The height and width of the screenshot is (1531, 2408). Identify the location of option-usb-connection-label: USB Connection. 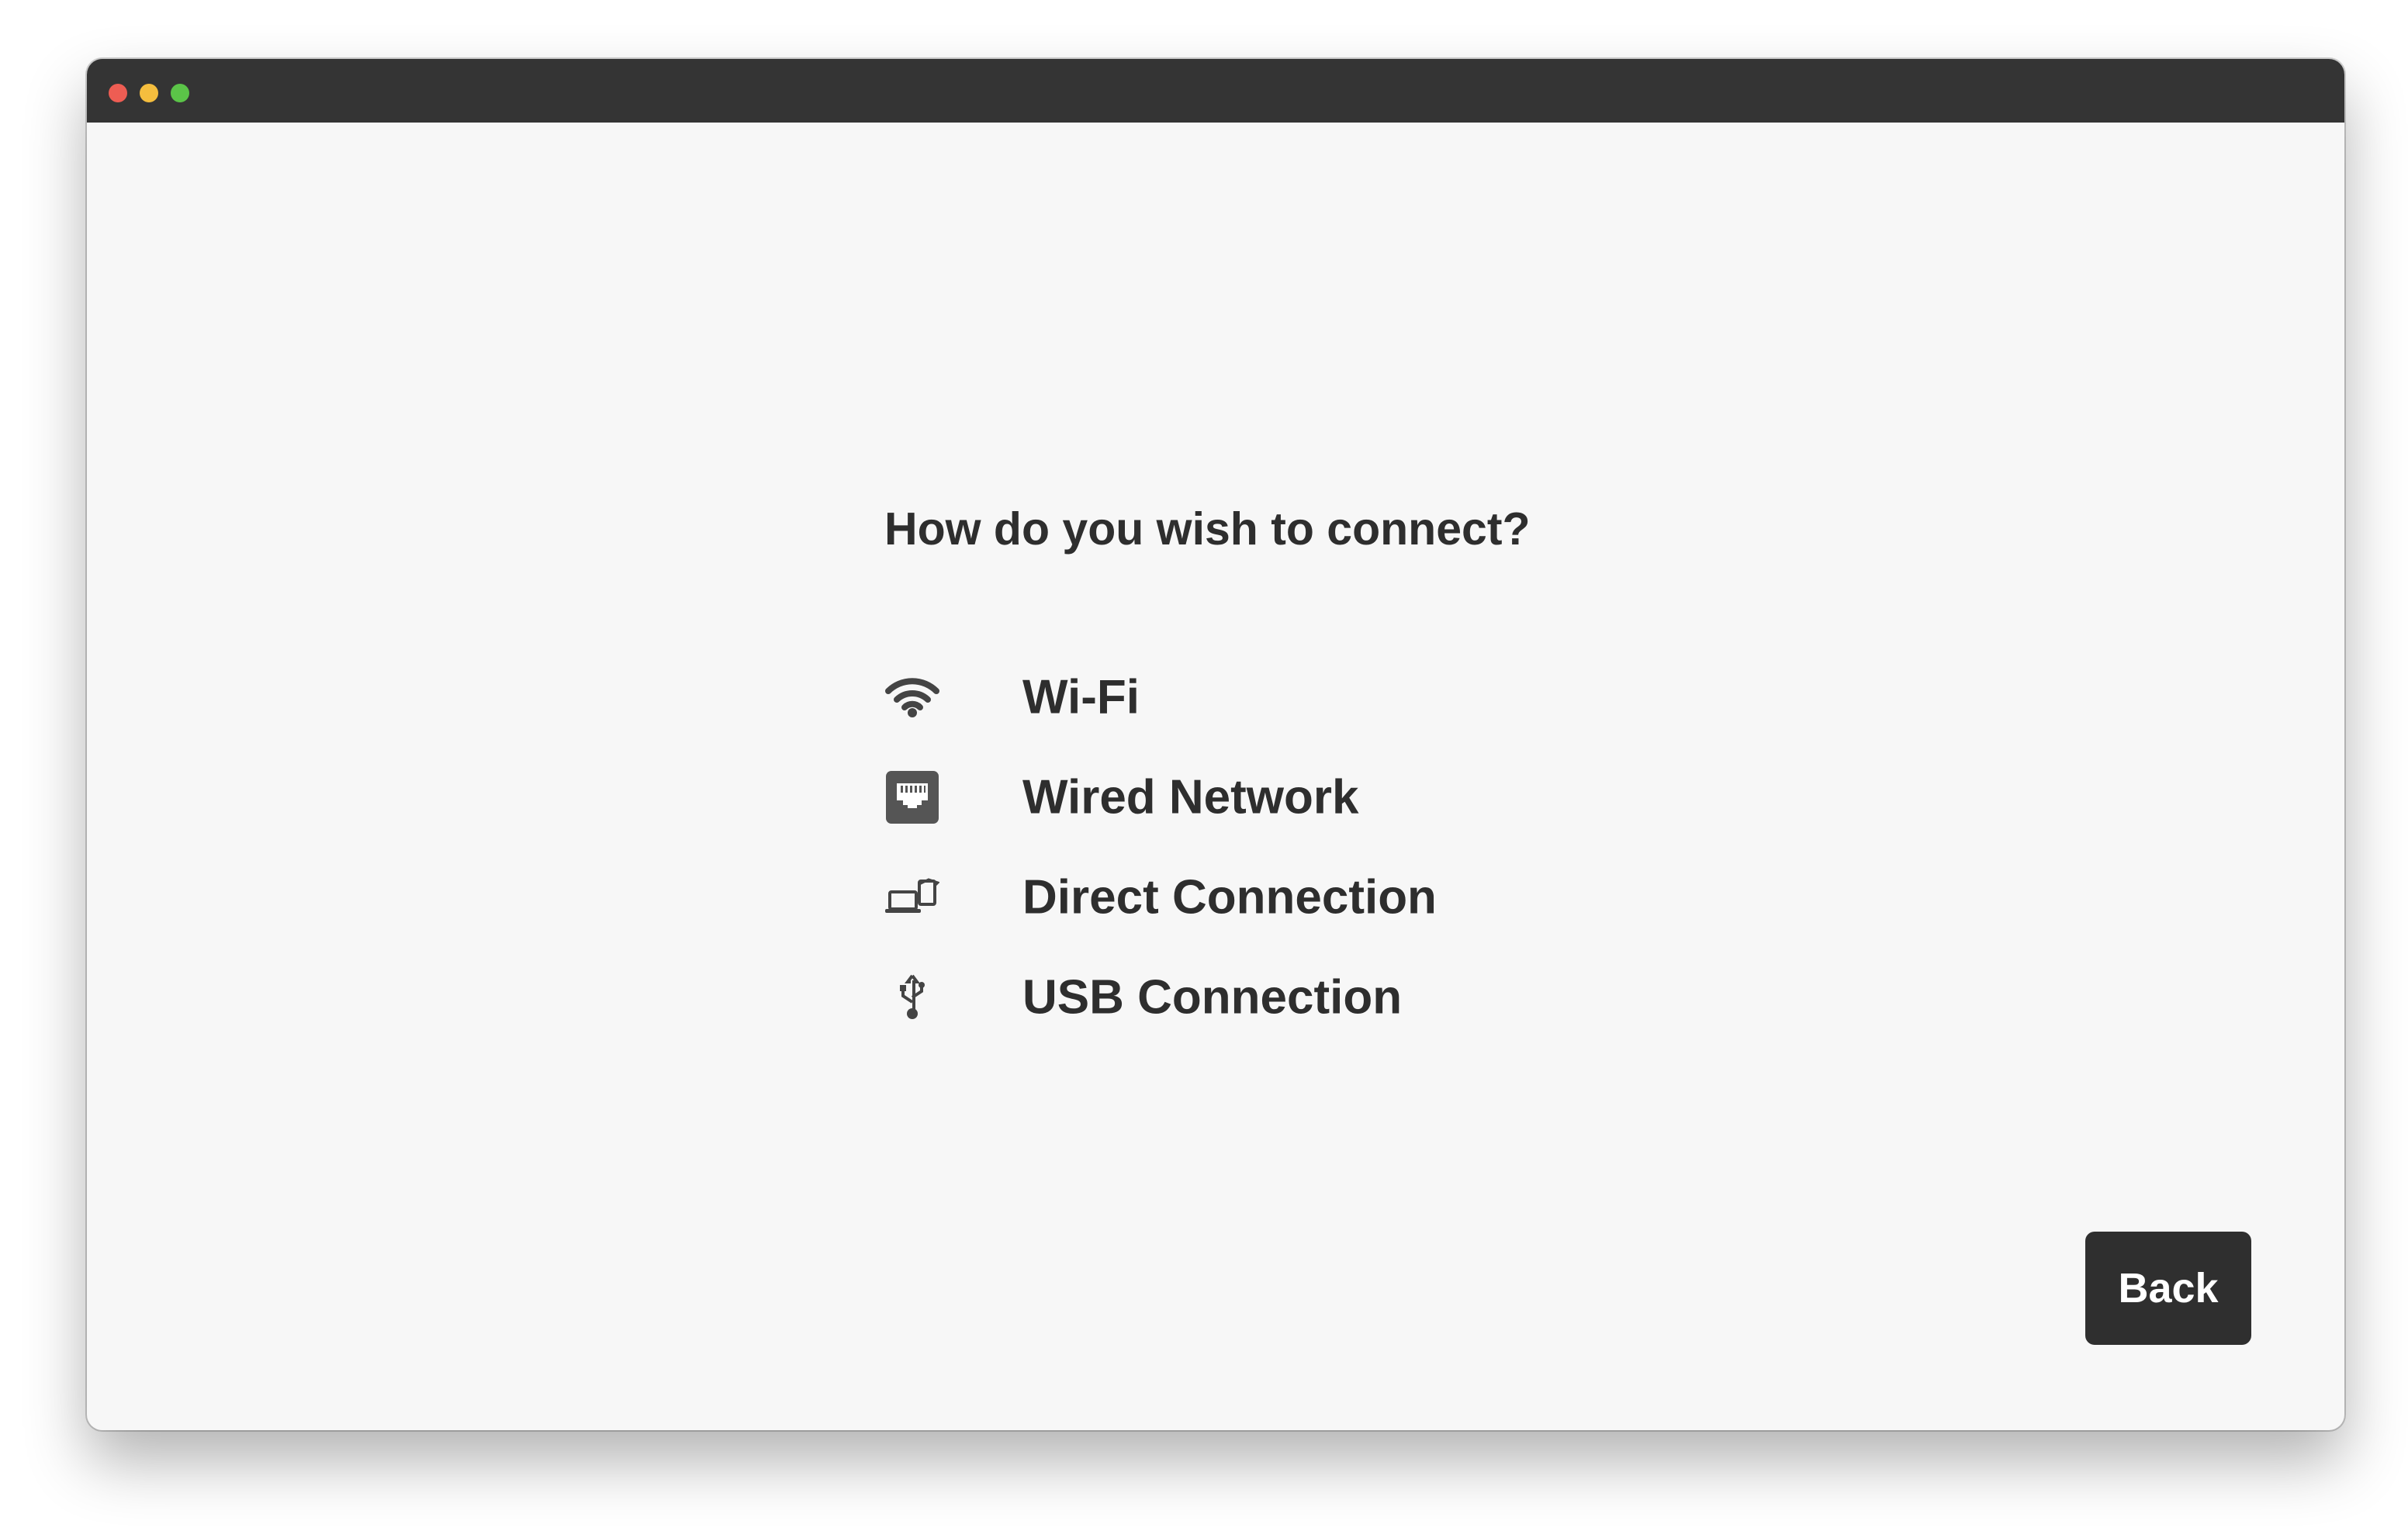
(1212, 997).